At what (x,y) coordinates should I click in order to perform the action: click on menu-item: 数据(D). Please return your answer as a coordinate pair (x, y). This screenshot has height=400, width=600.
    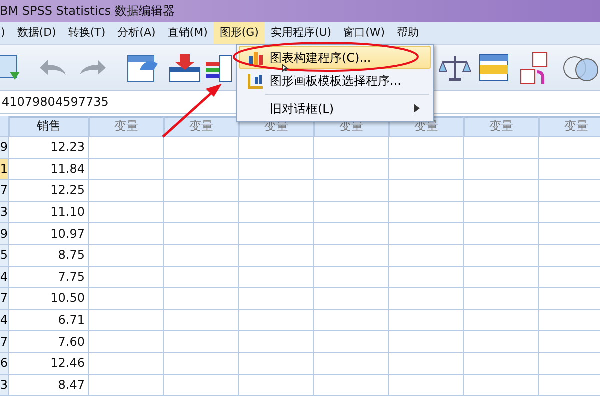
    Looking at the image, I should click on (36, 33).